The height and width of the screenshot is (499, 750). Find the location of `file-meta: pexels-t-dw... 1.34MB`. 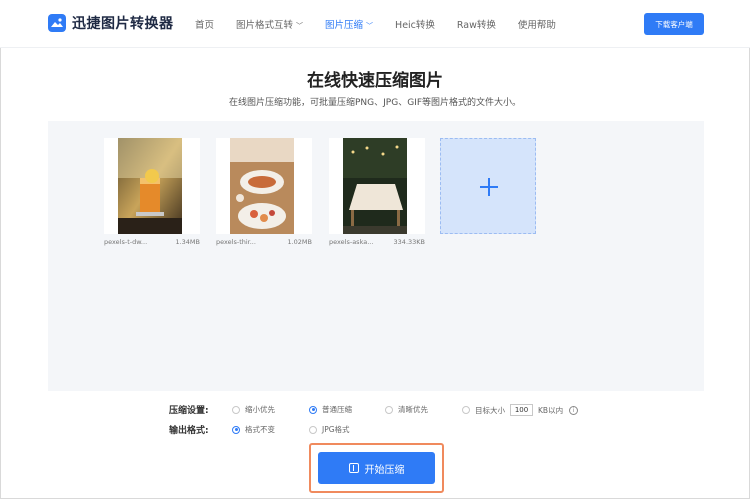

file-meta: pexels-t-dw... 1.34MB is located at coordinates (152, 242).